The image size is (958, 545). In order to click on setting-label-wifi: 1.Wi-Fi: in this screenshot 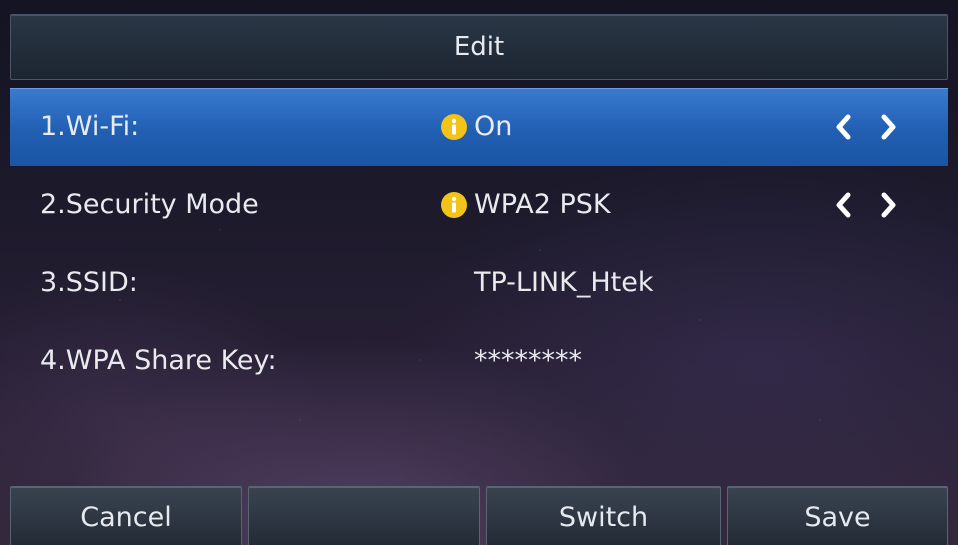, I will do `click(90, 126)`.